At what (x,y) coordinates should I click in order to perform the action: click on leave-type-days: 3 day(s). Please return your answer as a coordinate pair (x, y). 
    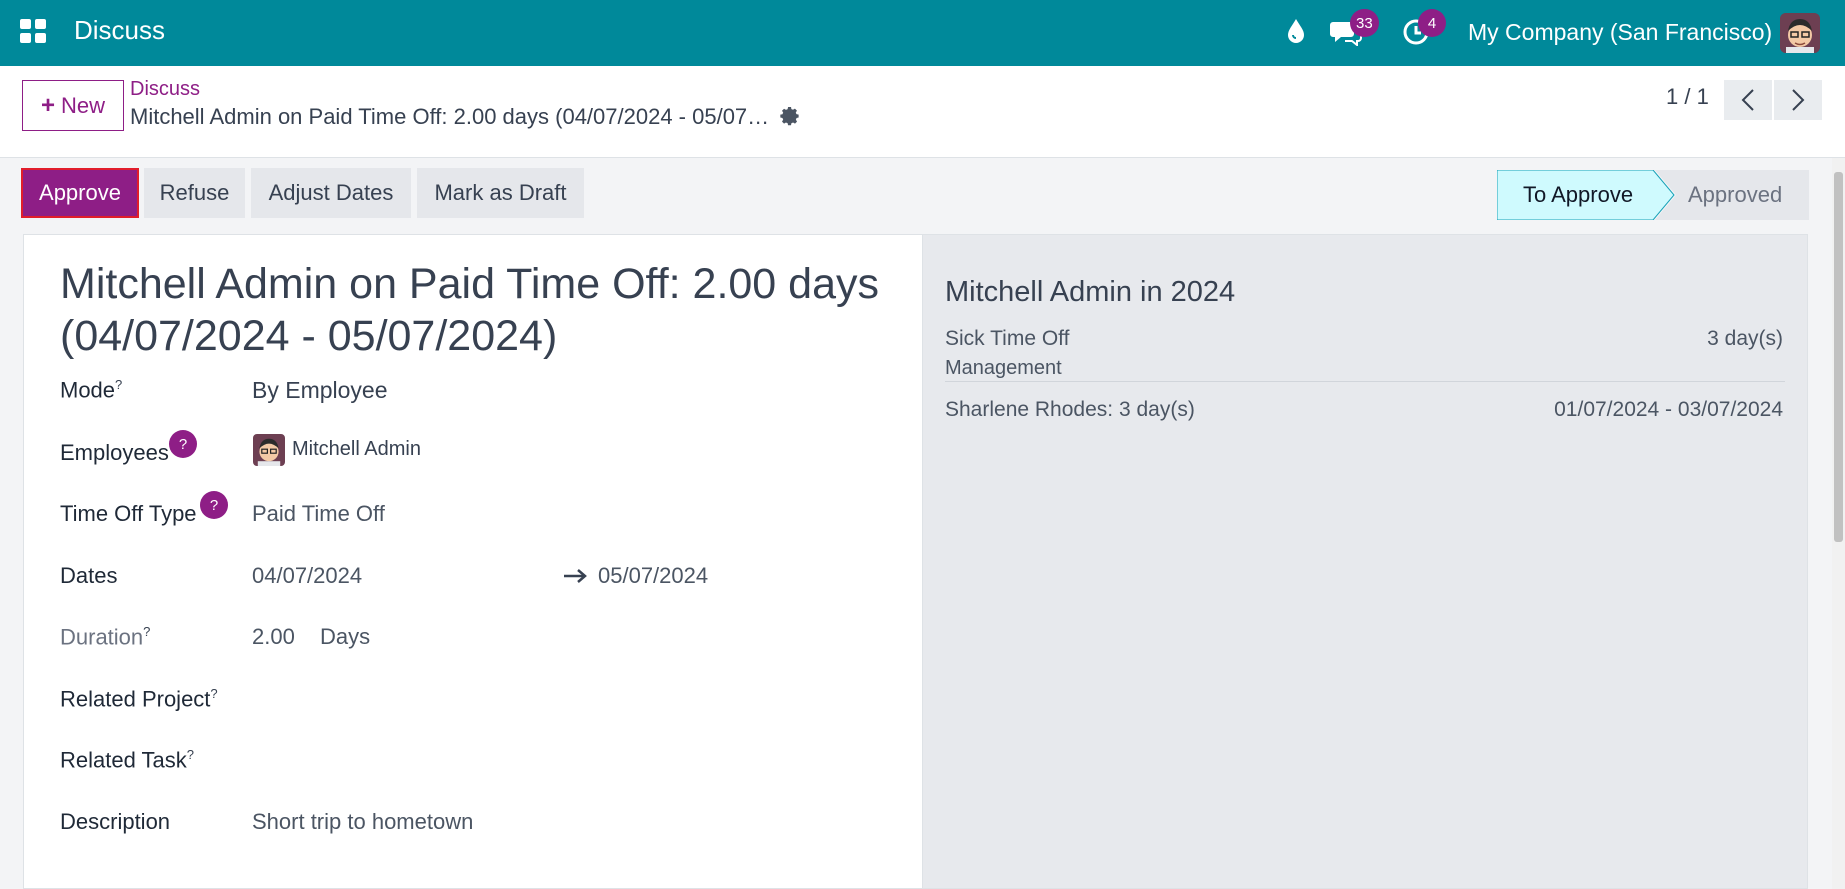
    Looking at the image, I should click on (1745, 338).